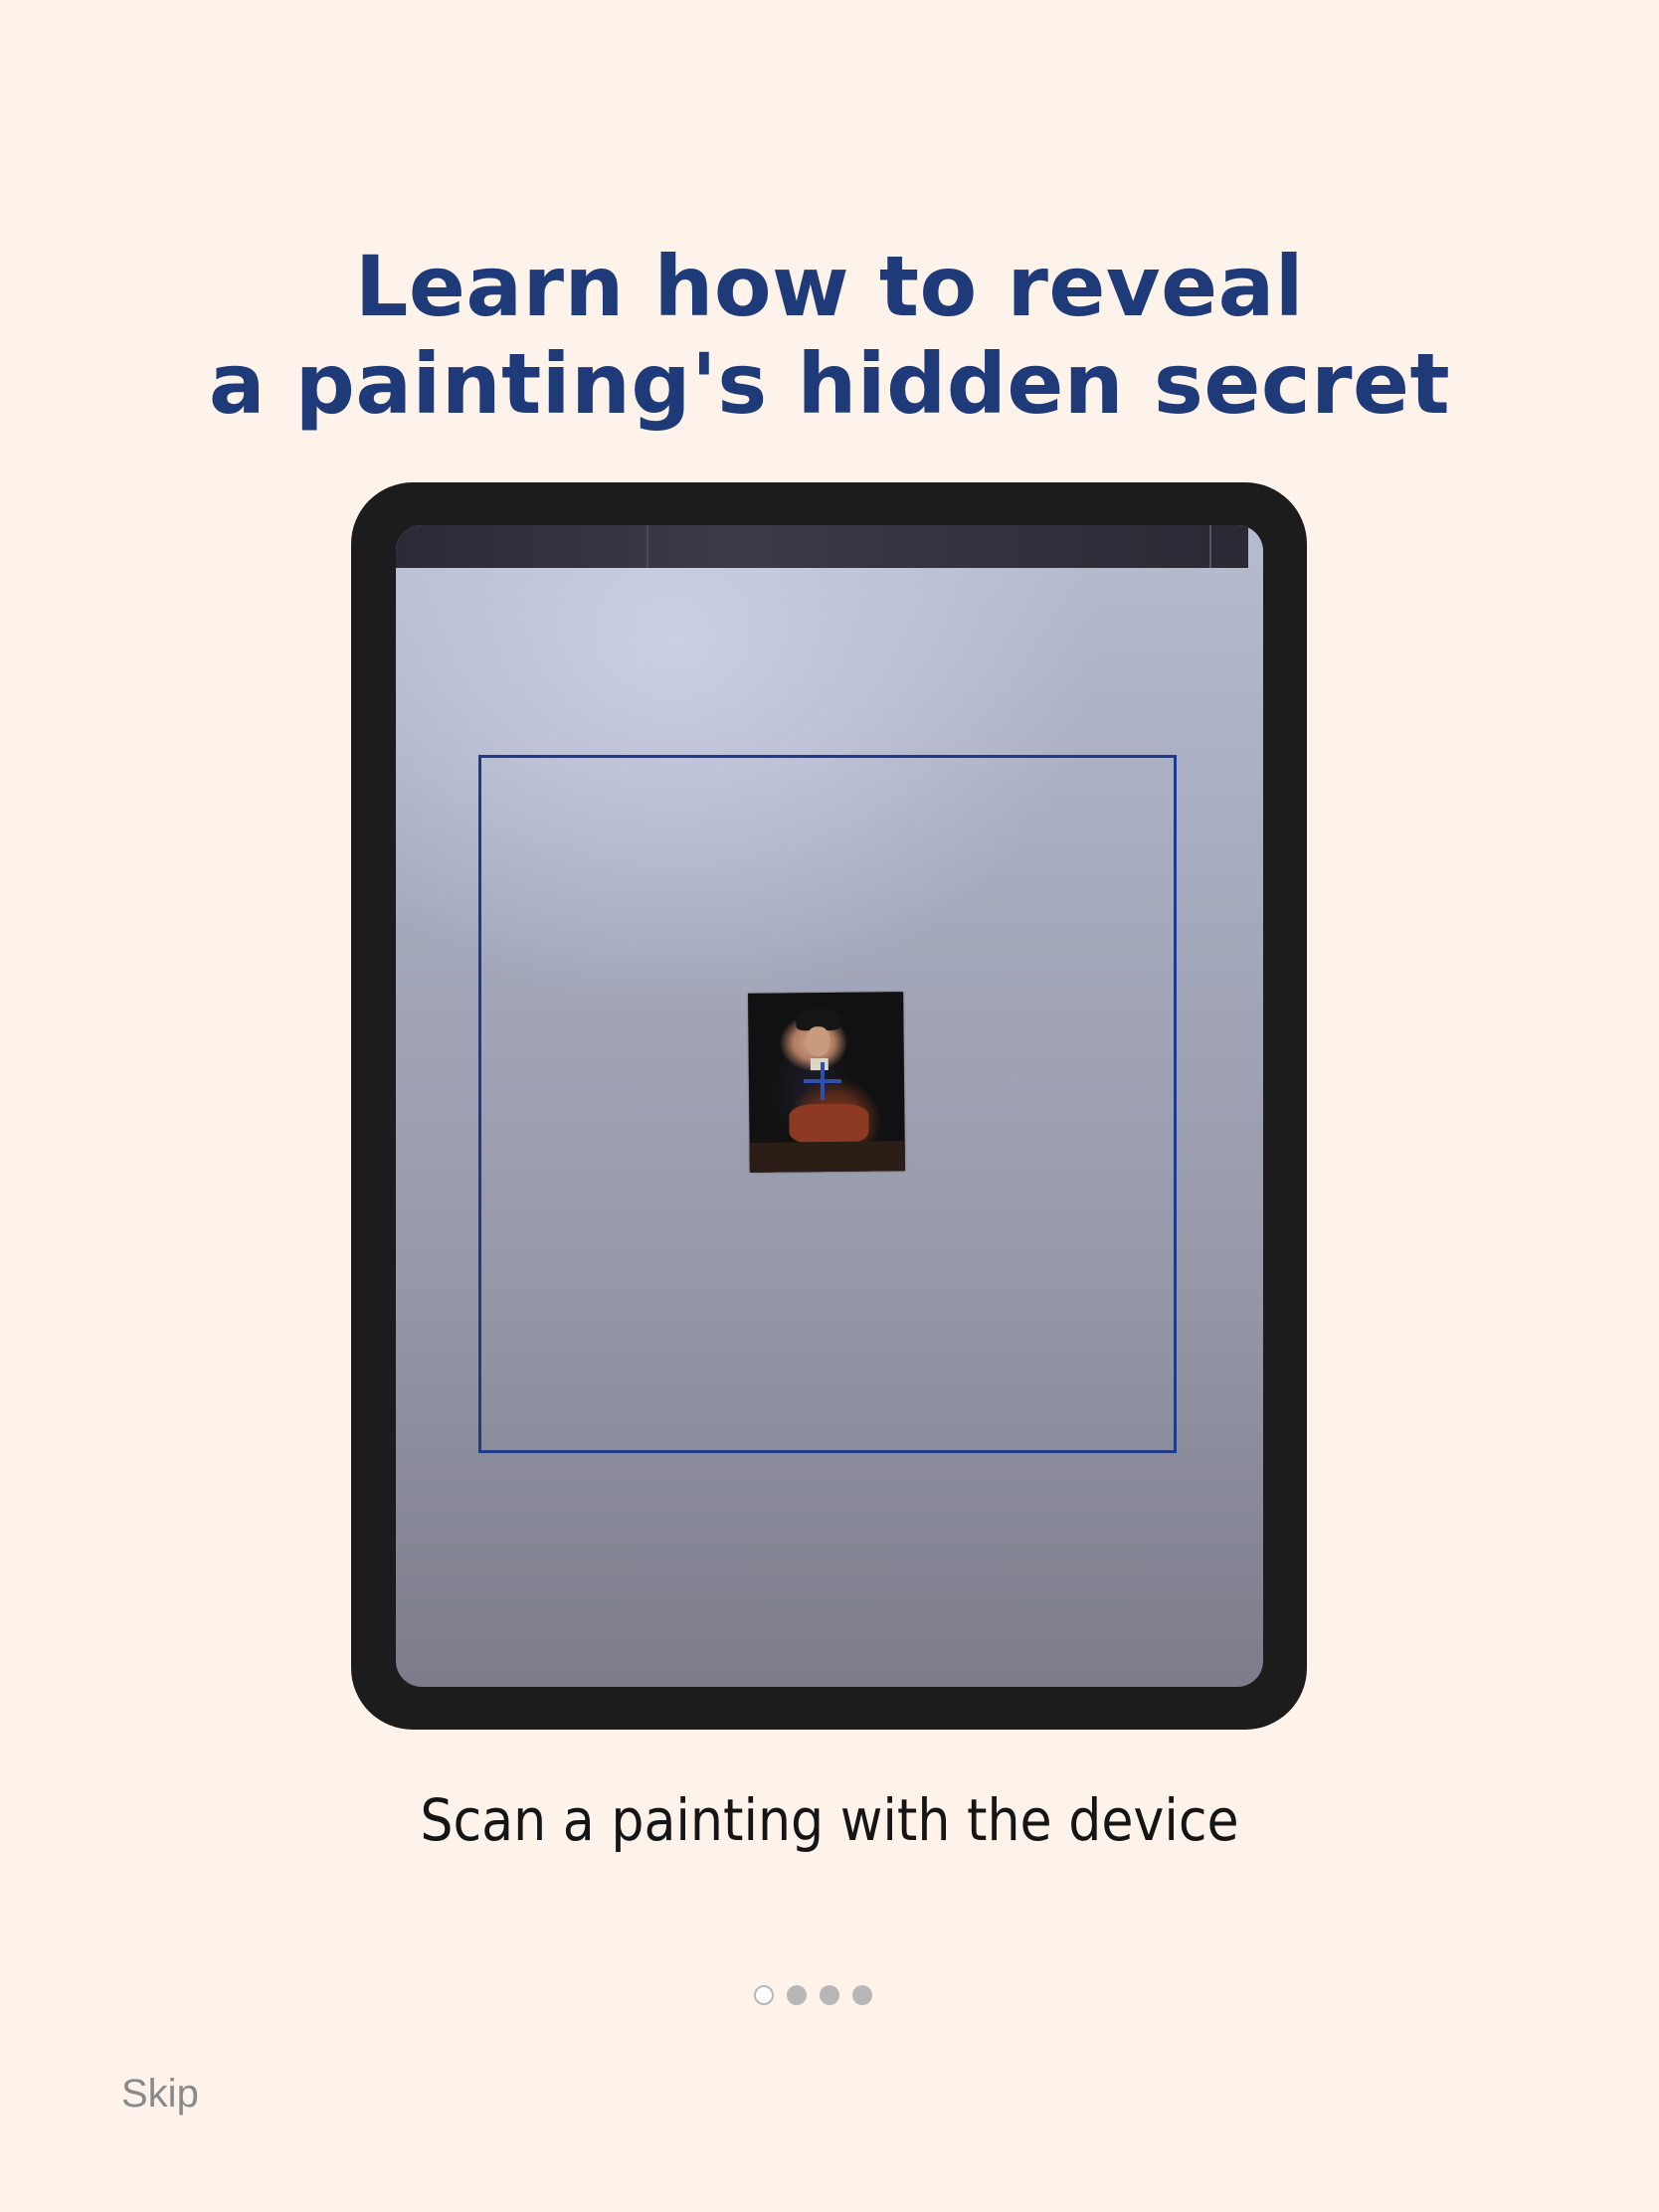 The width and height of the screenshot is (1659, 2212). I want to click on skip-button: Skip, so click(160, 2094).